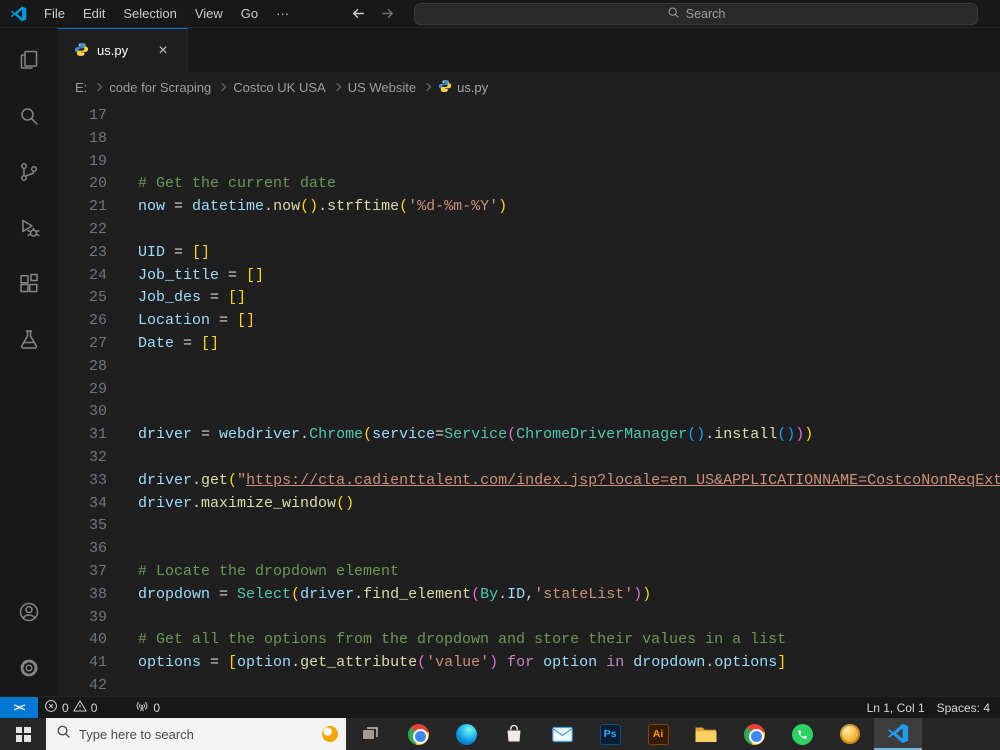  What do you see at coordinates (514, 734) in the screenshot?
I see `store-taskbar-icon` at bounding box center [514, 734].